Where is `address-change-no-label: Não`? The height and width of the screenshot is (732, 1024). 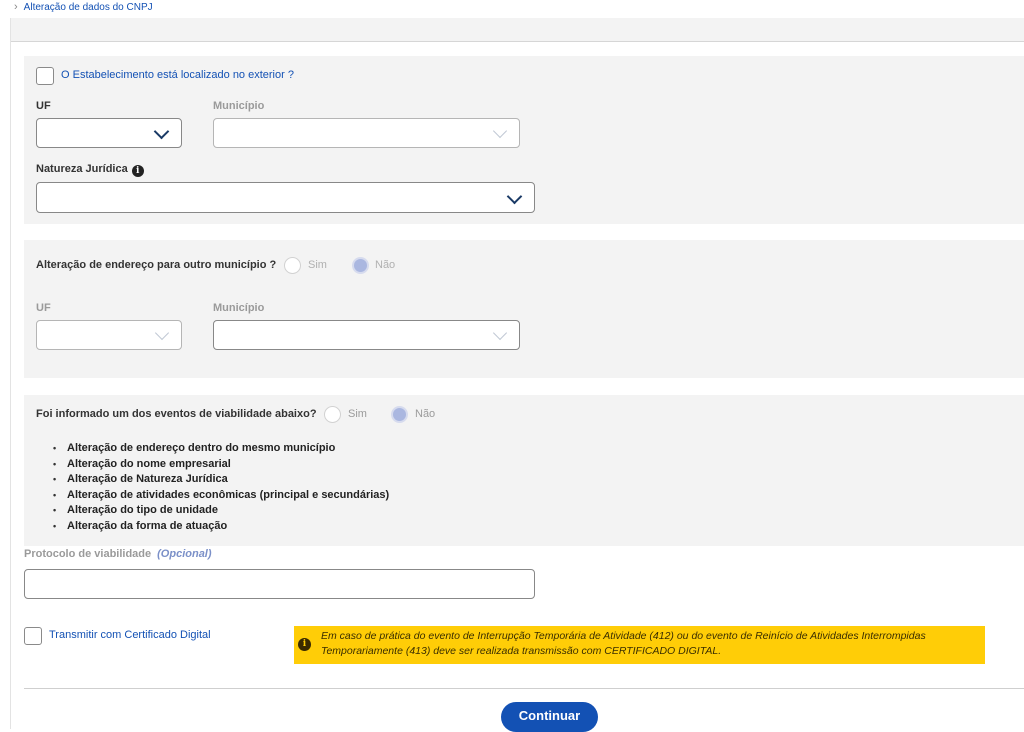
address-change-no-label: Não is located at coordinates (385, 265).